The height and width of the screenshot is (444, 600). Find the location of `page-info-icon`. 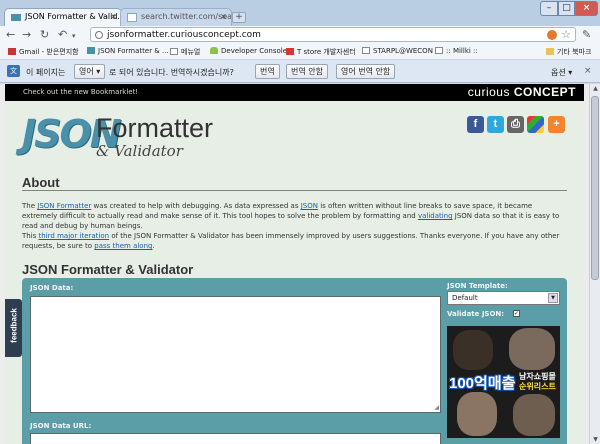

page-info-icon is located at coordinates (99, 35).